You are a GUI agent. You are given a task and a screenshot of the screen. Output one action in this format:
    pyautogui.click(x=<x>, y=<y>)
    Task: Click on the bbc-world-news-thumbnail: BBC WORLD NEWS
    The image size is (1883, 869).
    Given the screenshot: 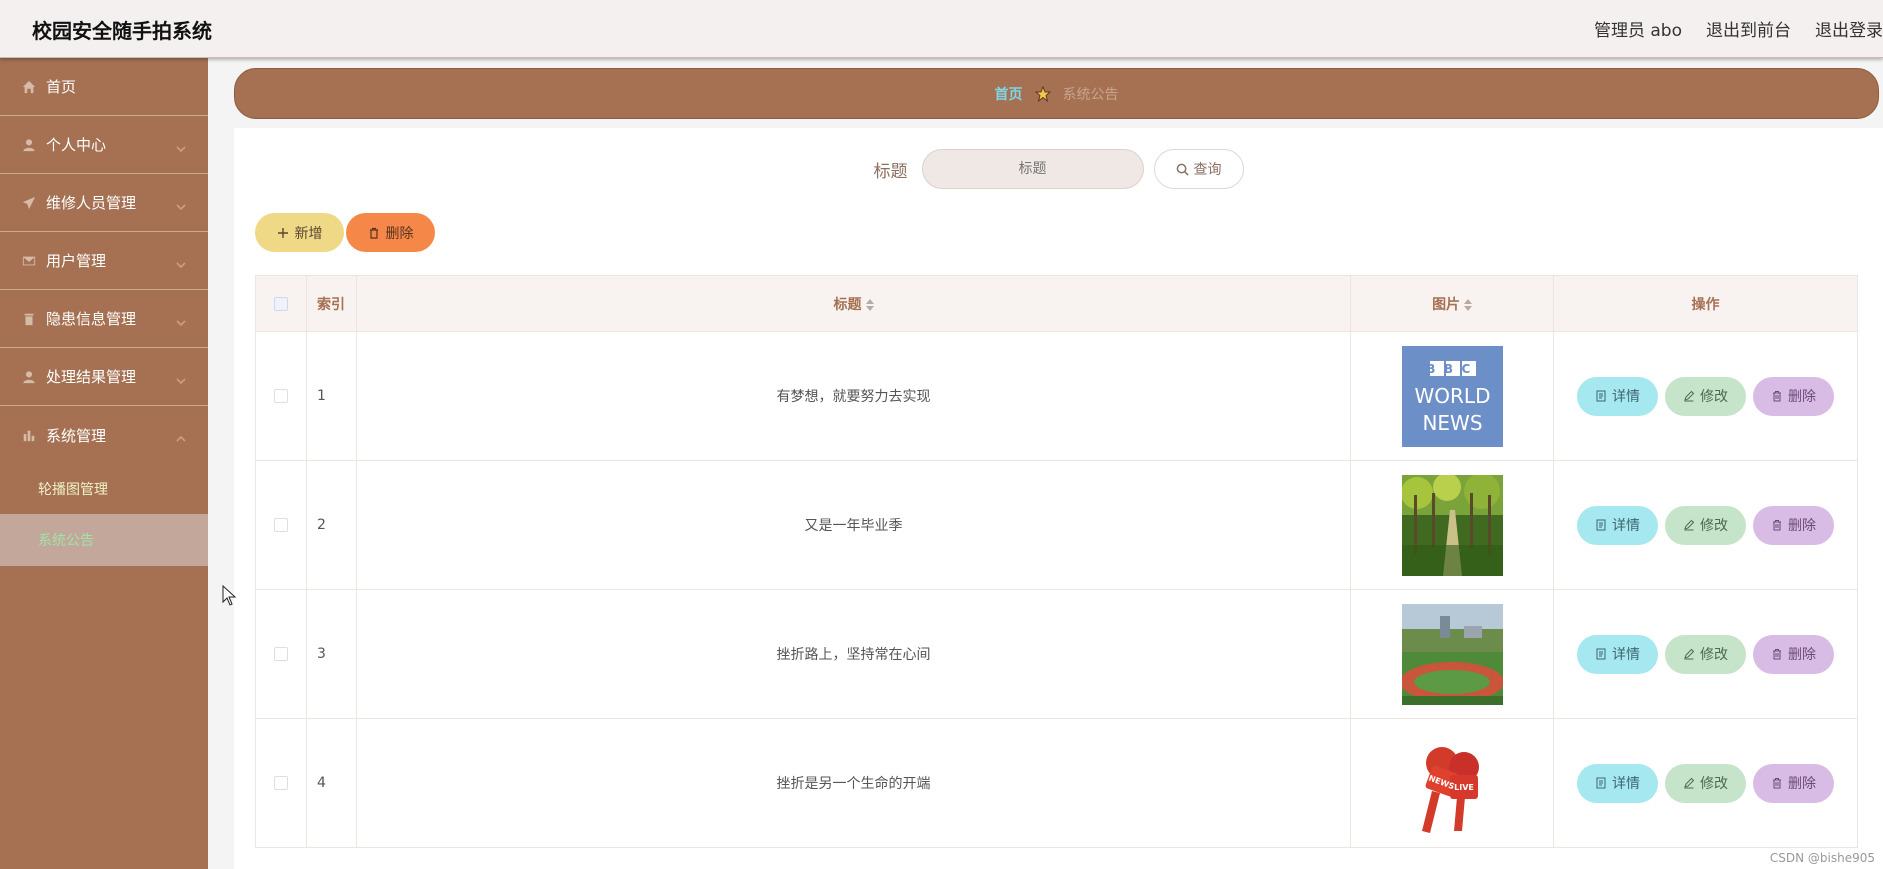 What is the action you would take?
    pyautogui.click(x=1452, y=396)
    